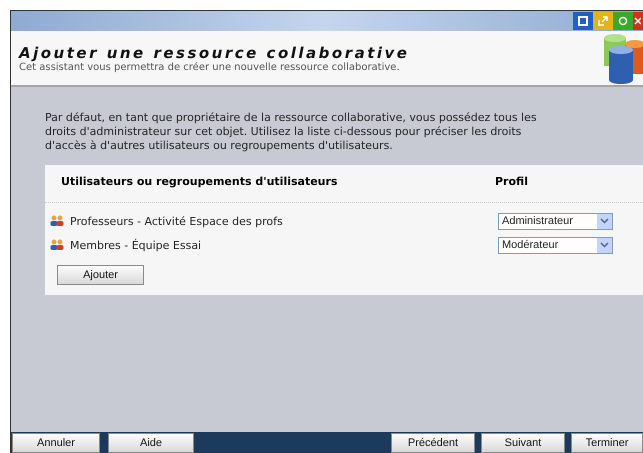  Describe the element at coordinates (100, 275) in the screenshot. I see `add-button: Ajouter` at that location.